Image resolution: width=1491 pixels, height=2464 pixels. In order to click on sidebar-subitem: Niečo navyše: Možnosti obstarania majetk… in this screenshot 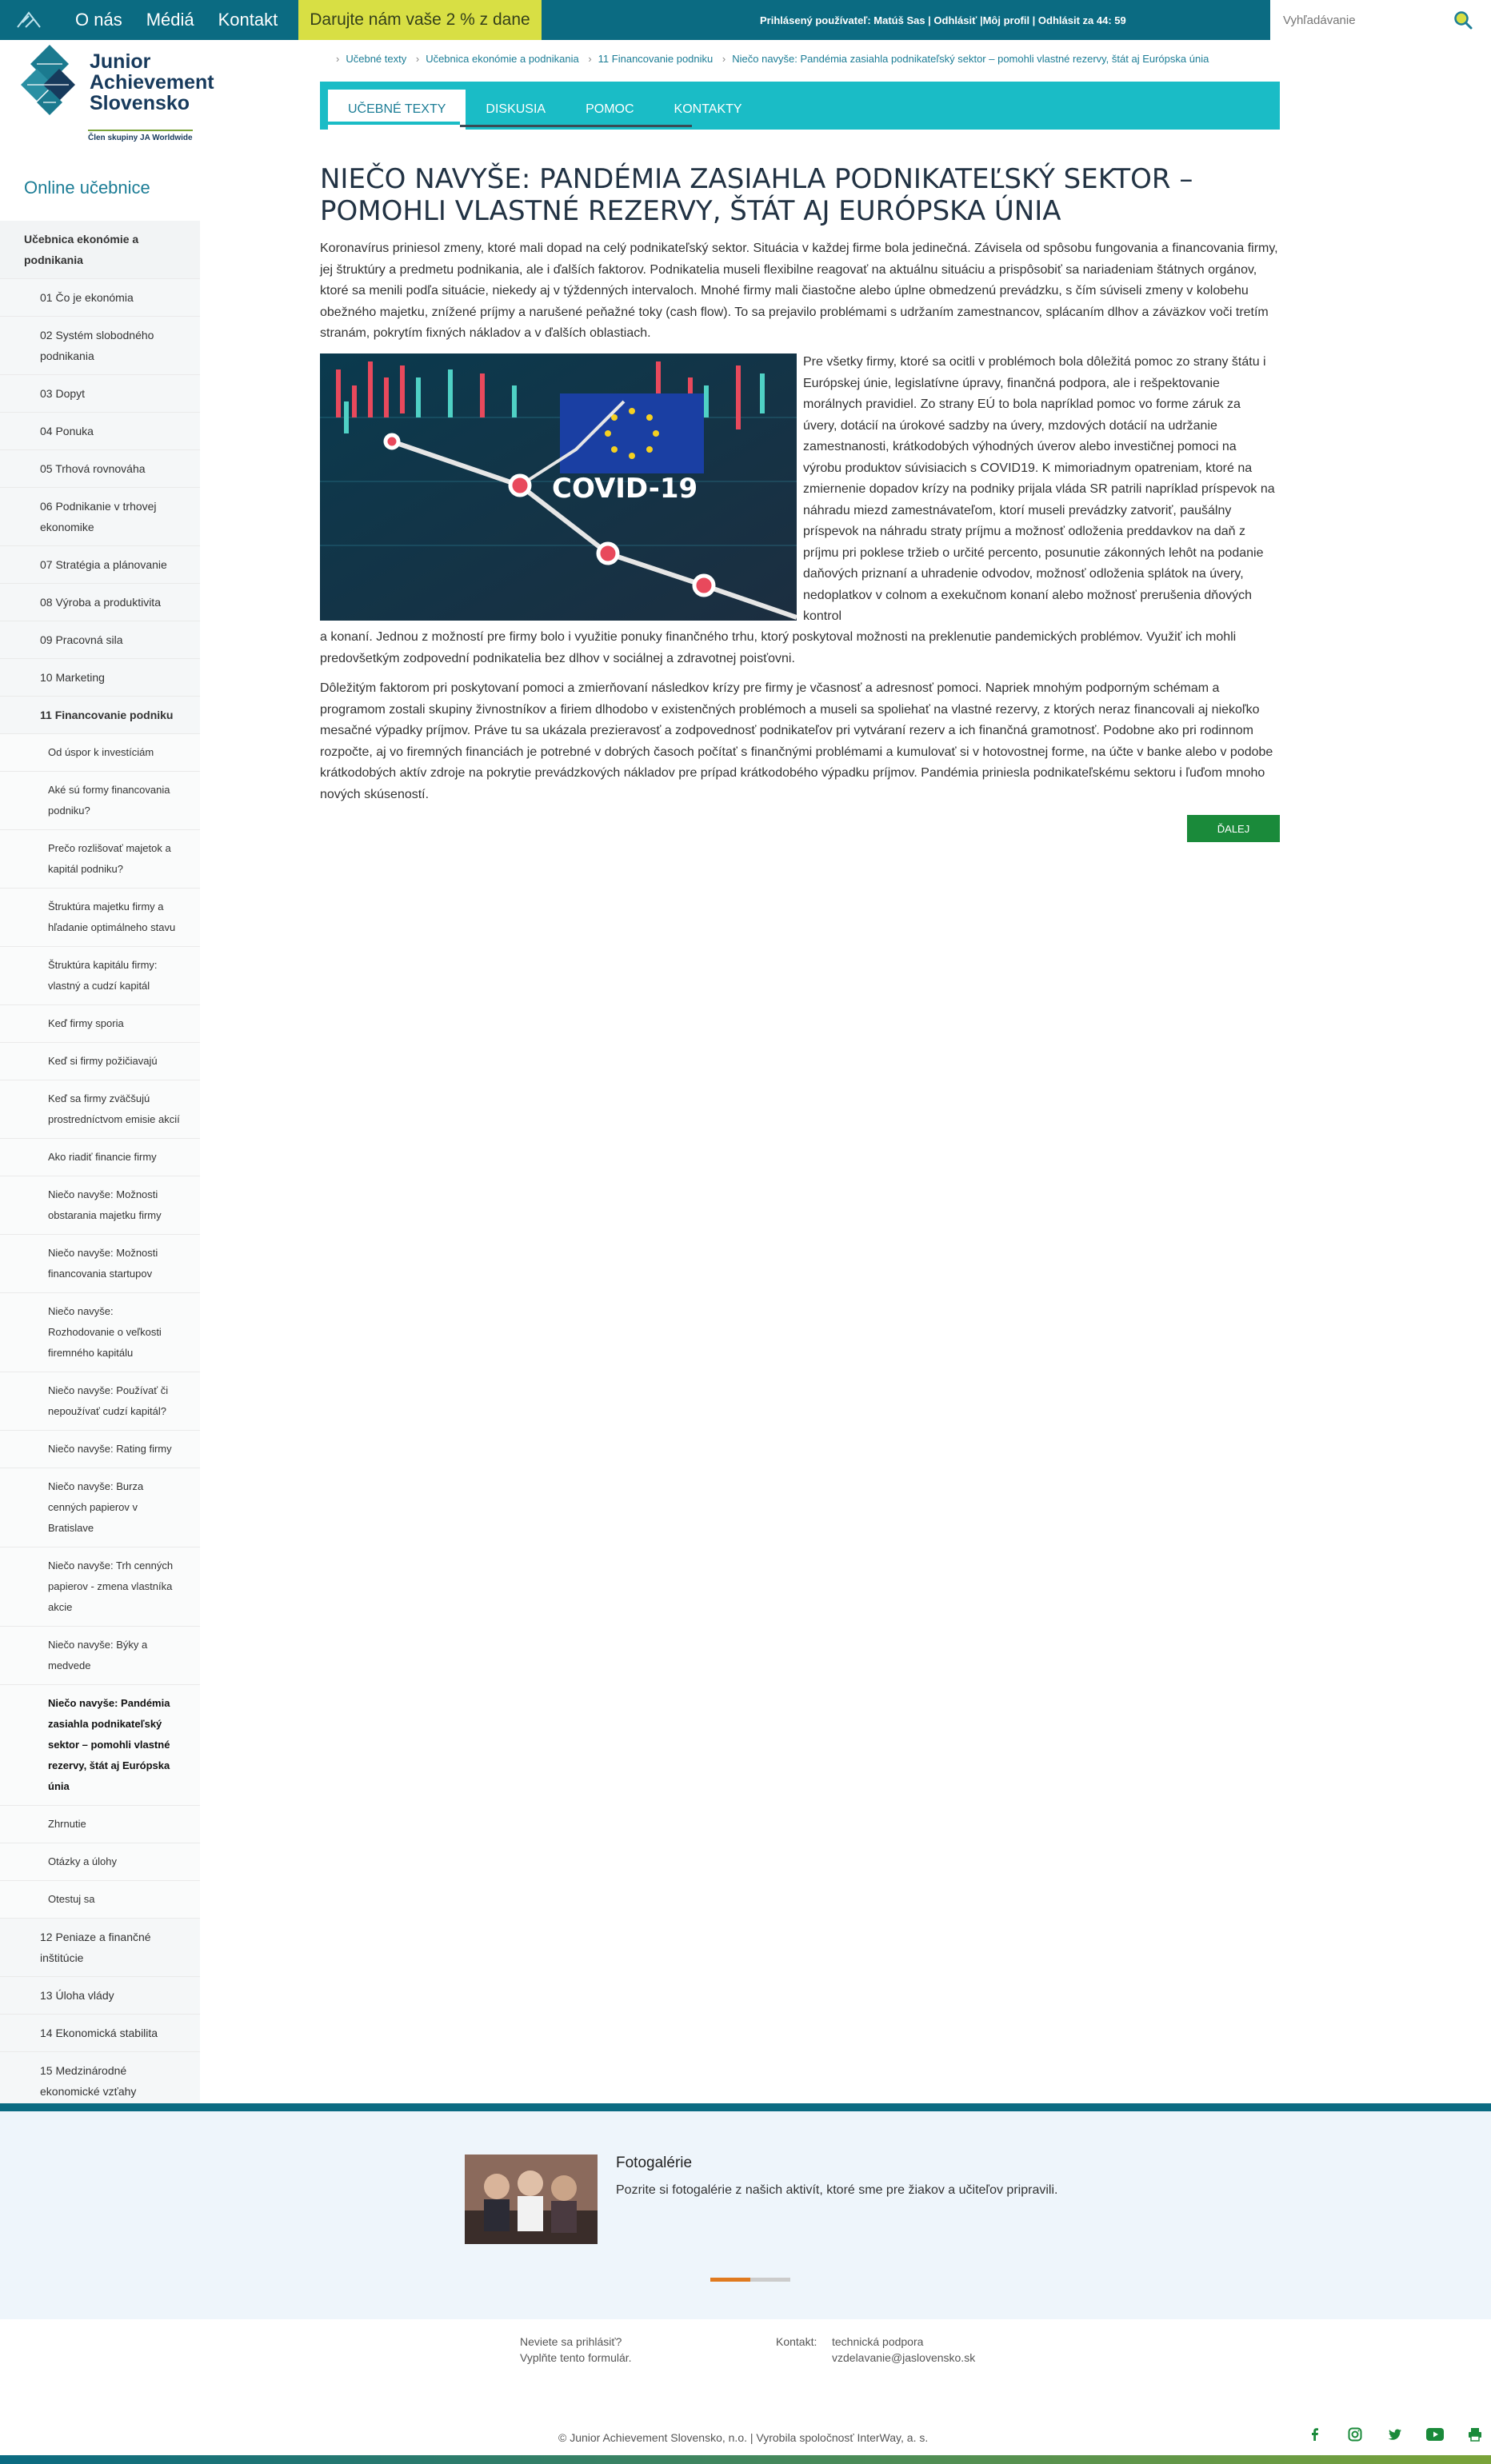, I will do `click(100, 1205)`.